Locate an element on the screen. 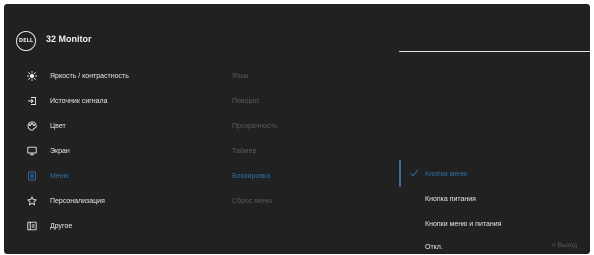 The width and height of the screenshot is (594, 255). option-power-button: Кнопка питания is located at coordinates (450, 199).